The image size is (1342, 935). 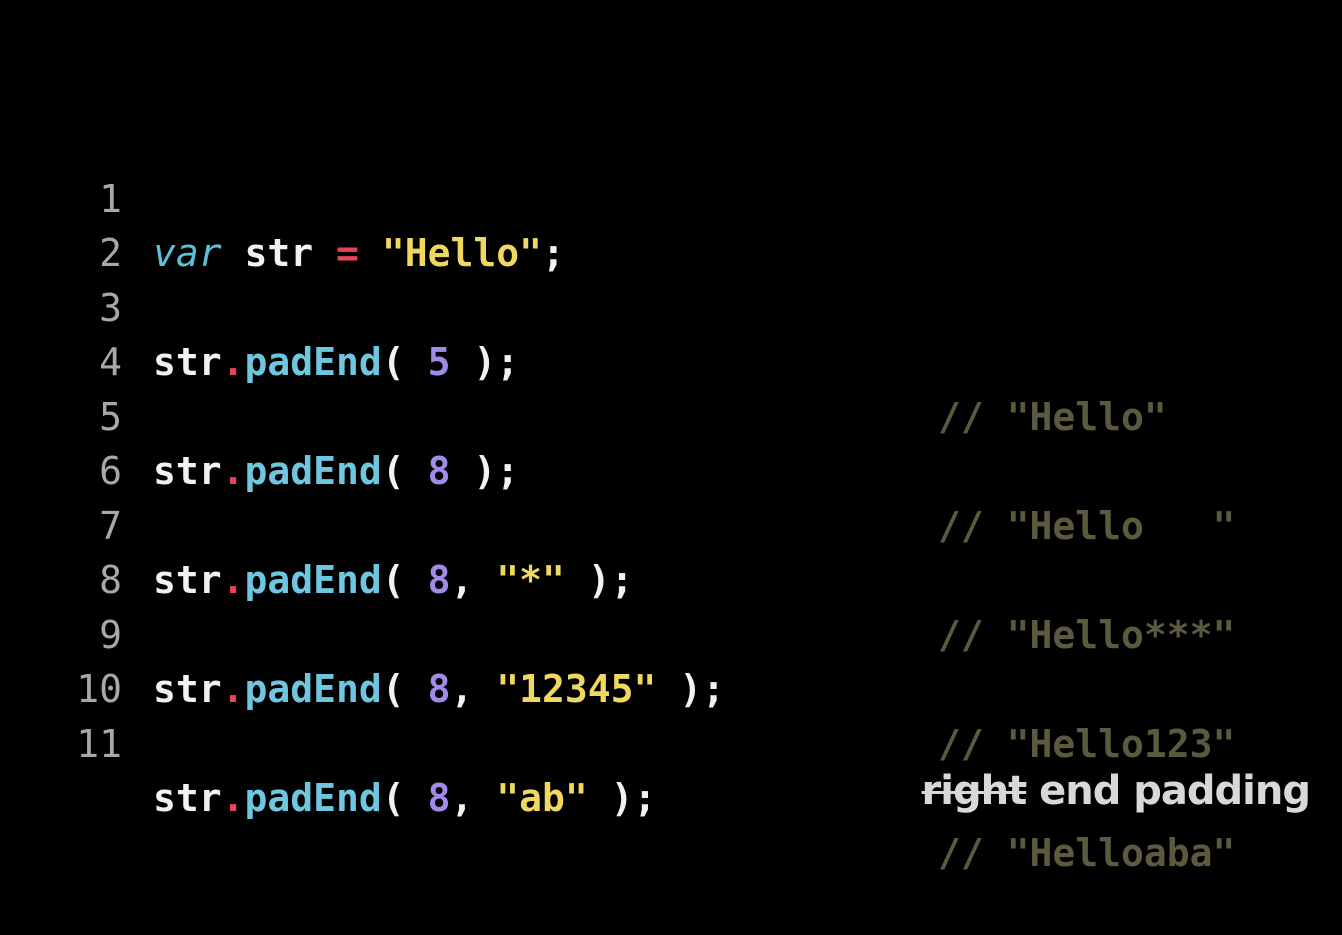 What do you see at coordinates (974, 791) in the screenshot?
I see `struck-word: right` at bounding box center [974, 791].